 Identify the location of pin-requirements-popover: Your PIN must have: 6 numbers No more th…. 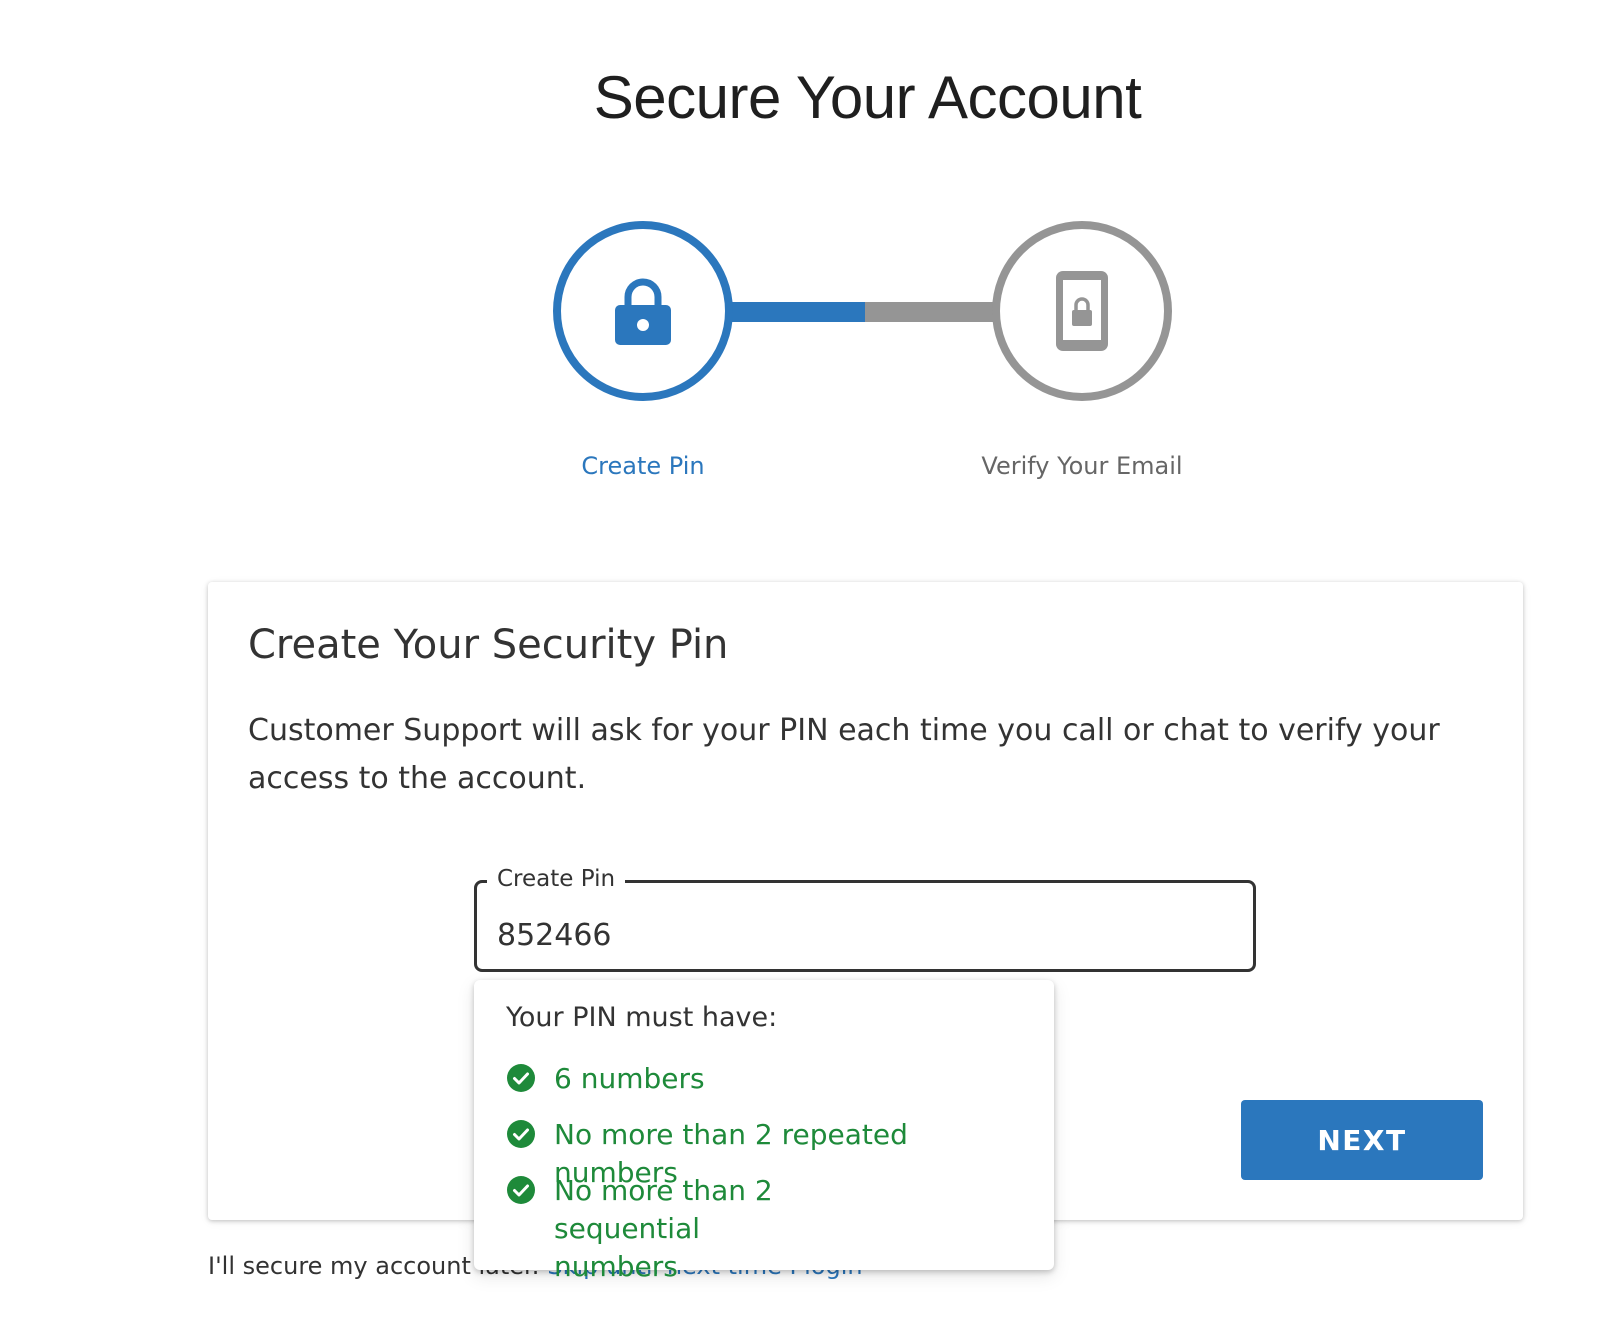
(764, 1131).